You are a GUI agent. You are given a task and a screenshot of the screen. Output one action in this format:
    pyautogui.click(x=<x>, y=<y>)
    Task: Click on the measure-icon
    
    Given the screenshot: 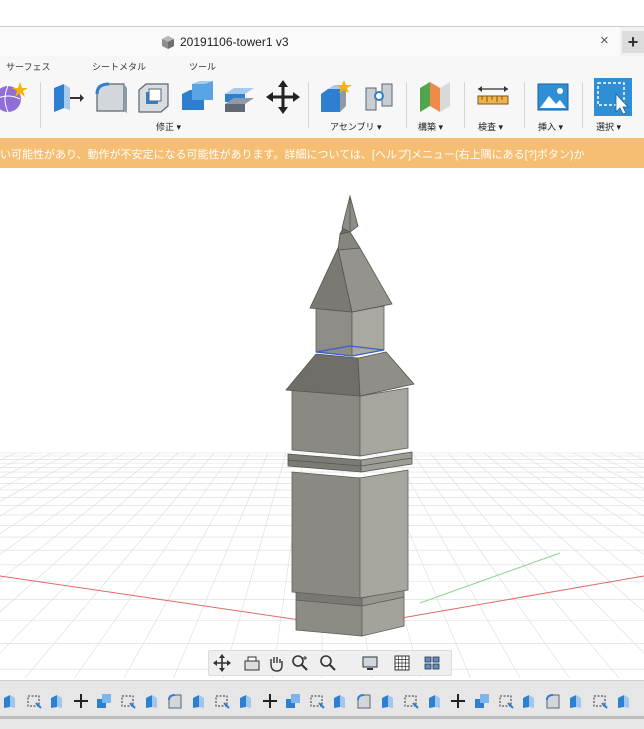 What is the action you would take?
    pyautogui.click(x=493, y=97)
    